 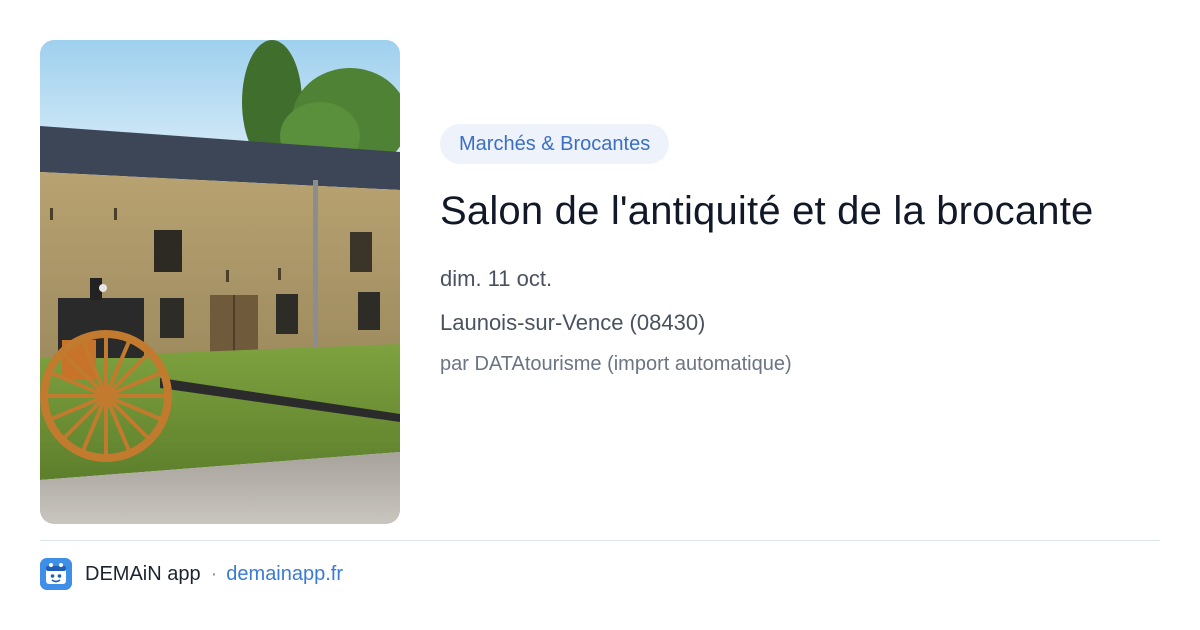 I want to click on app-name: DEMAiN app, so click(x=143, y=573).